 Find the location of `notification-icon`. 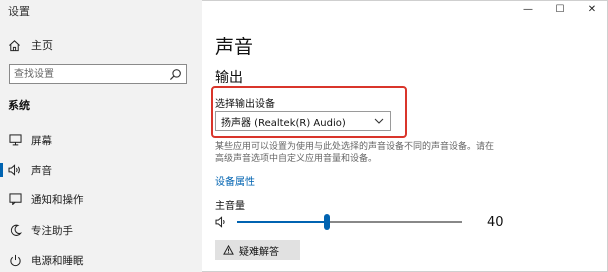

notification-icon is located at coordinates (15, 199).